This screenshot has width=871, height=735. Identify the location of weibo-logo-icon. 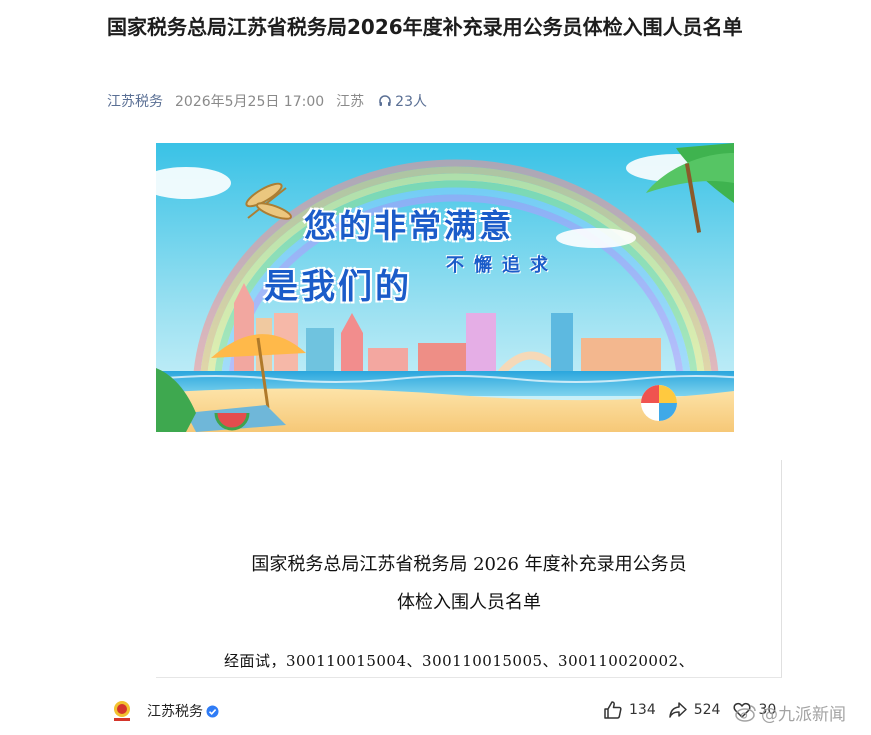
(745, 713).